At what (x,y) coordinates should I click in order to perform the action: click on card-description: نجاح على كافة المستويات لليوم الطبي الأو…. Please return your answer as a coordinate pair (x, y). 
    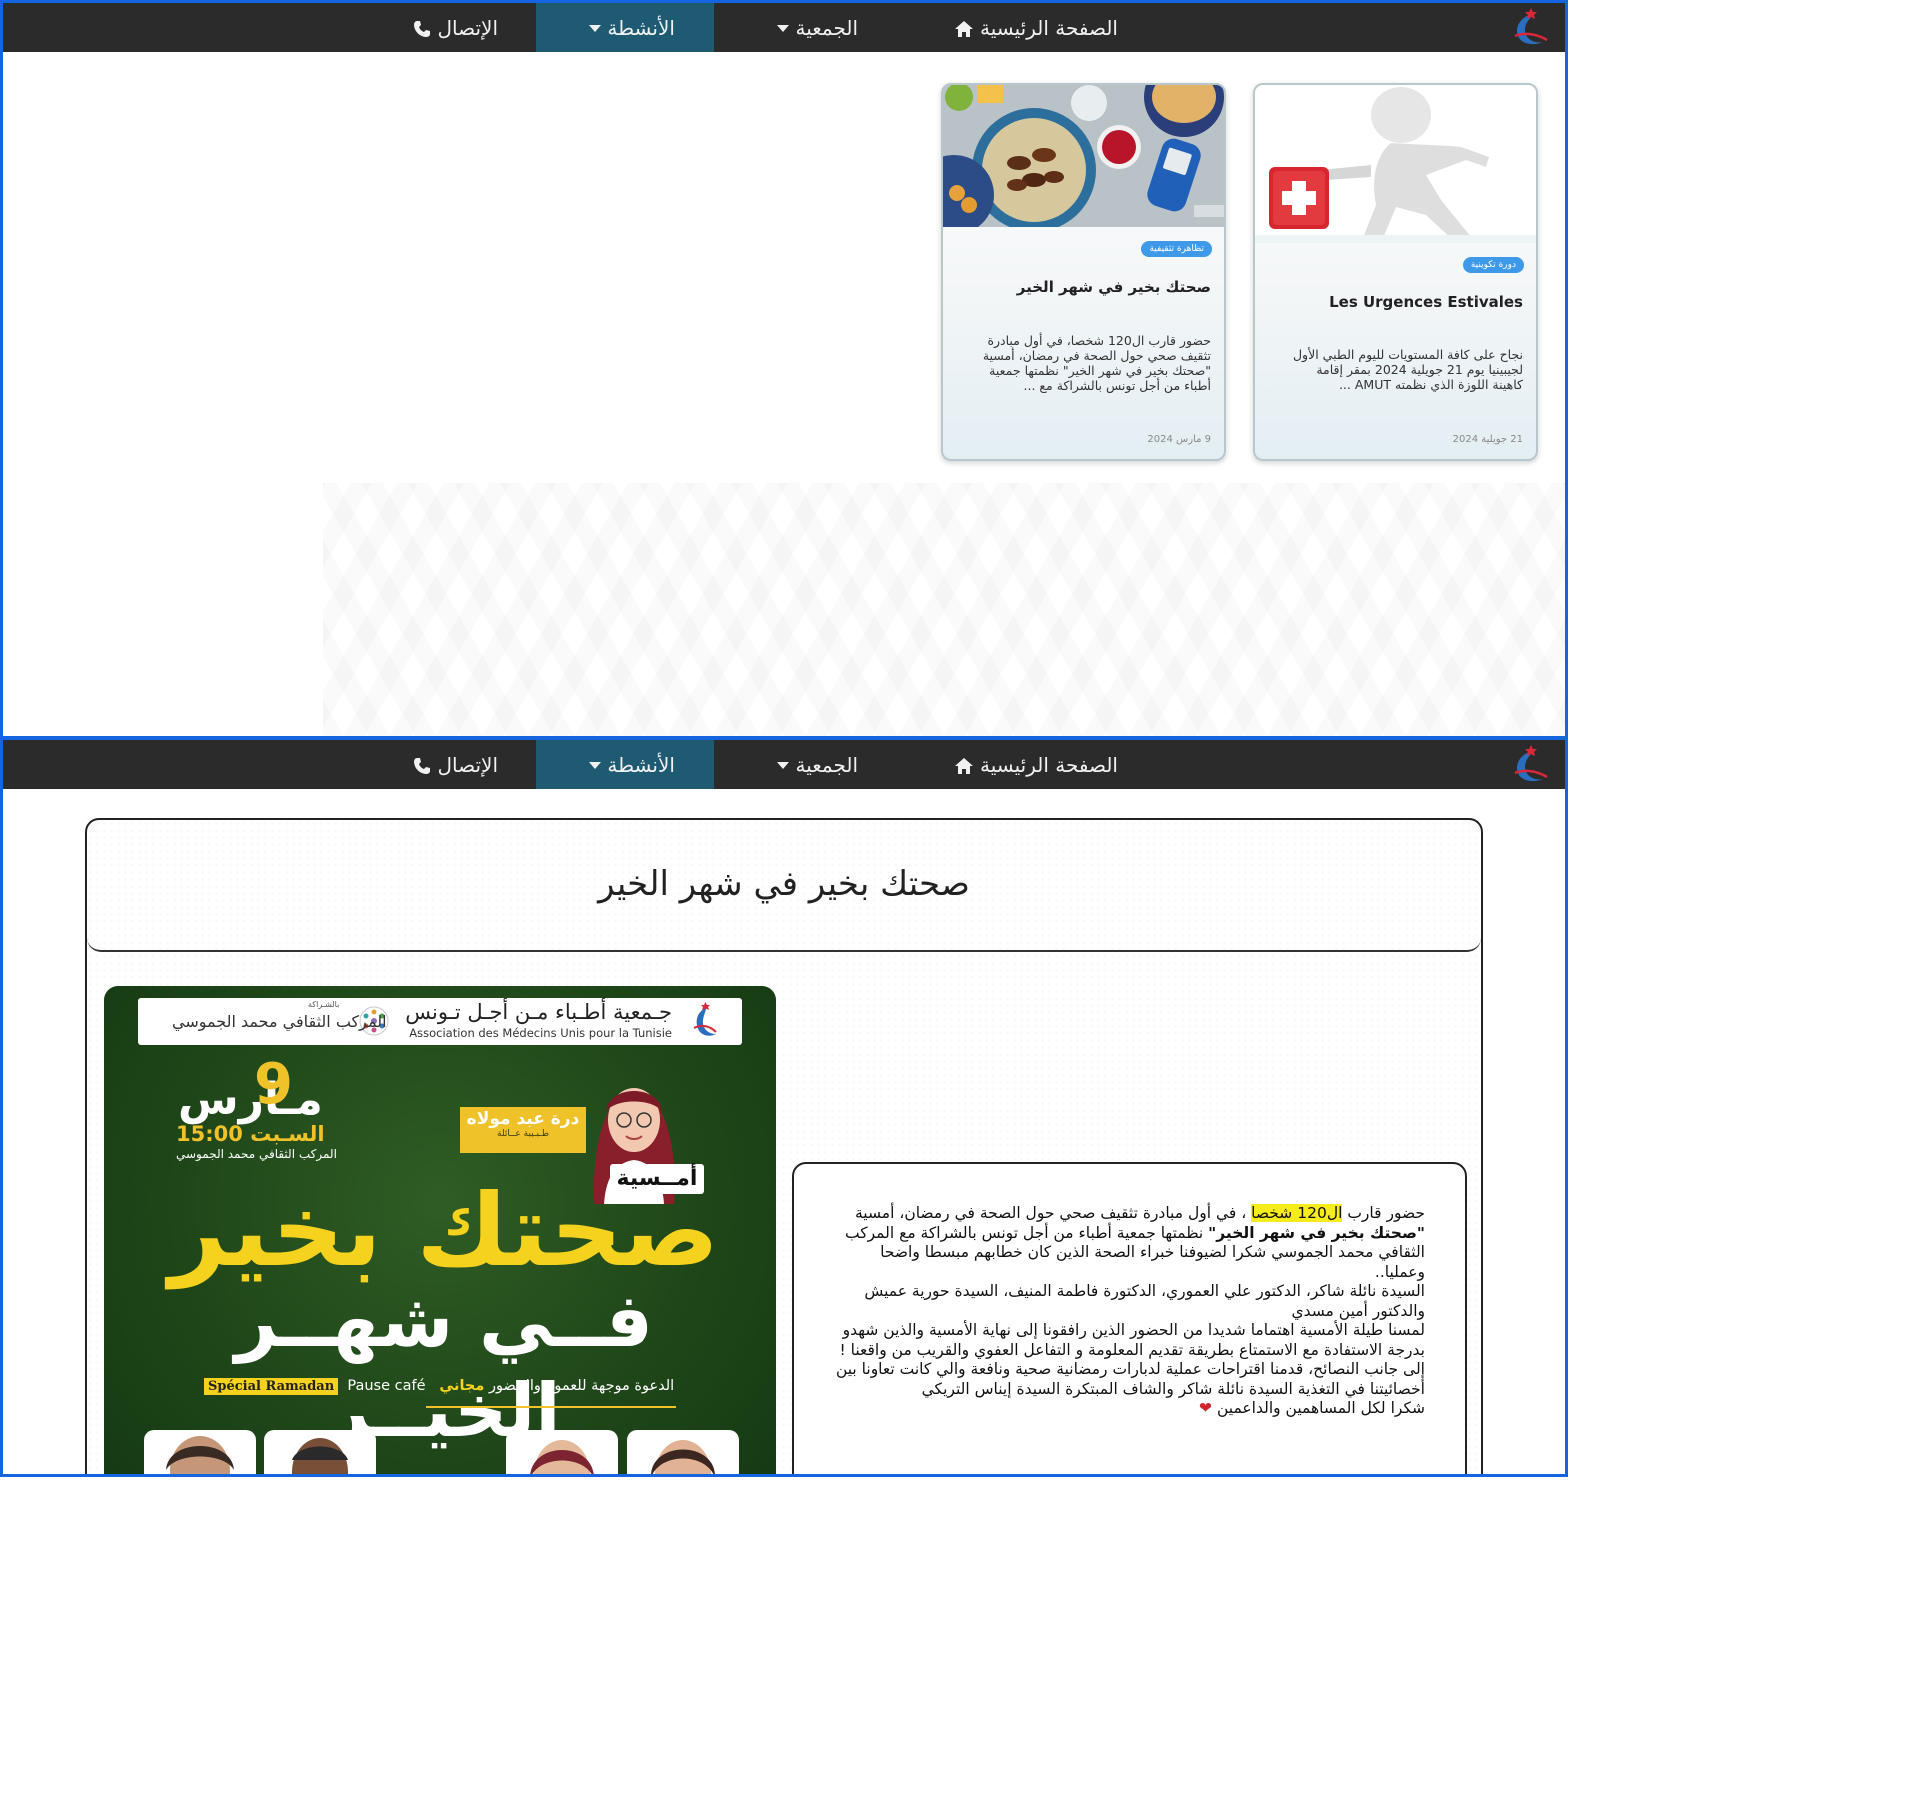
    Looking at the image, I should click on (1407, 369).